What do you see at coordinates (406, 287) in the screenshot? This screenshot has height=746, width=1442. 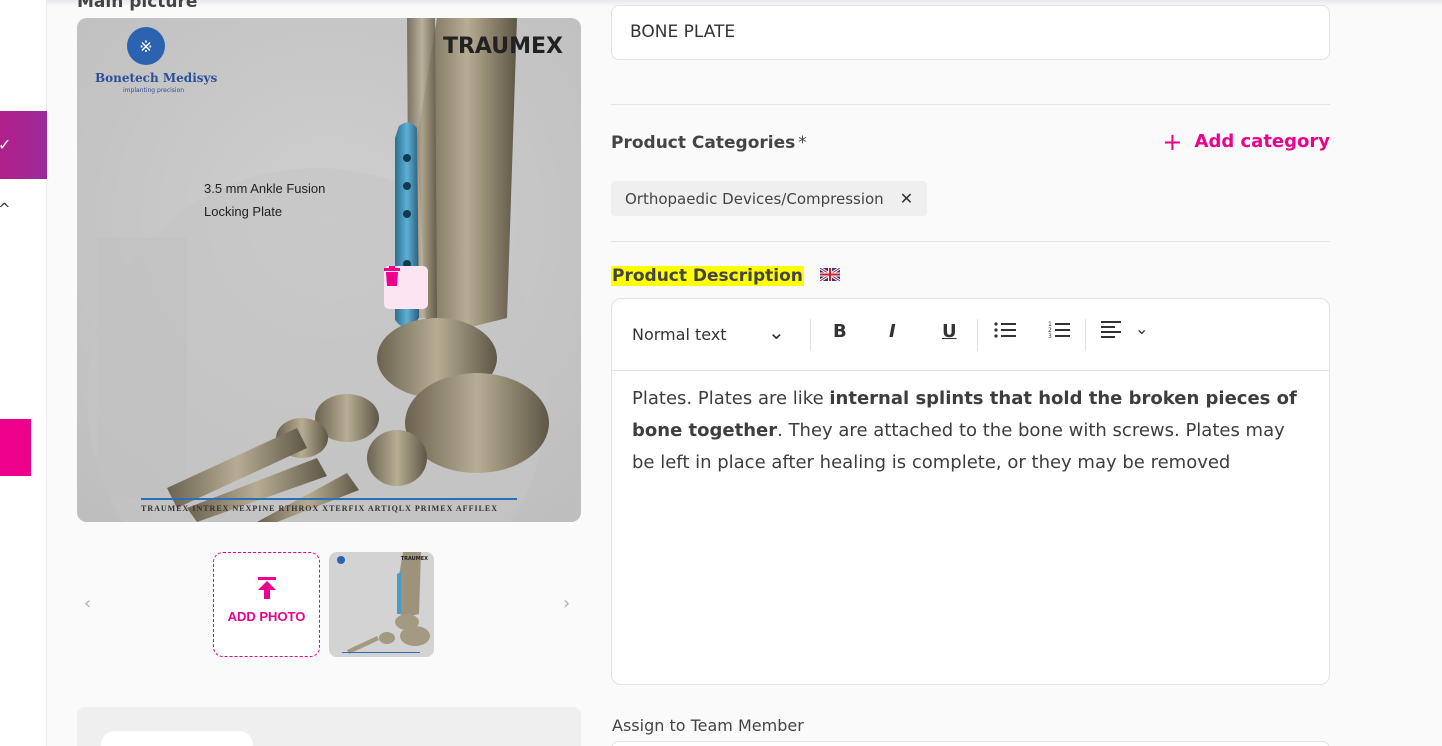 I see `delete-picture-button` at bounding box center [406, 287].